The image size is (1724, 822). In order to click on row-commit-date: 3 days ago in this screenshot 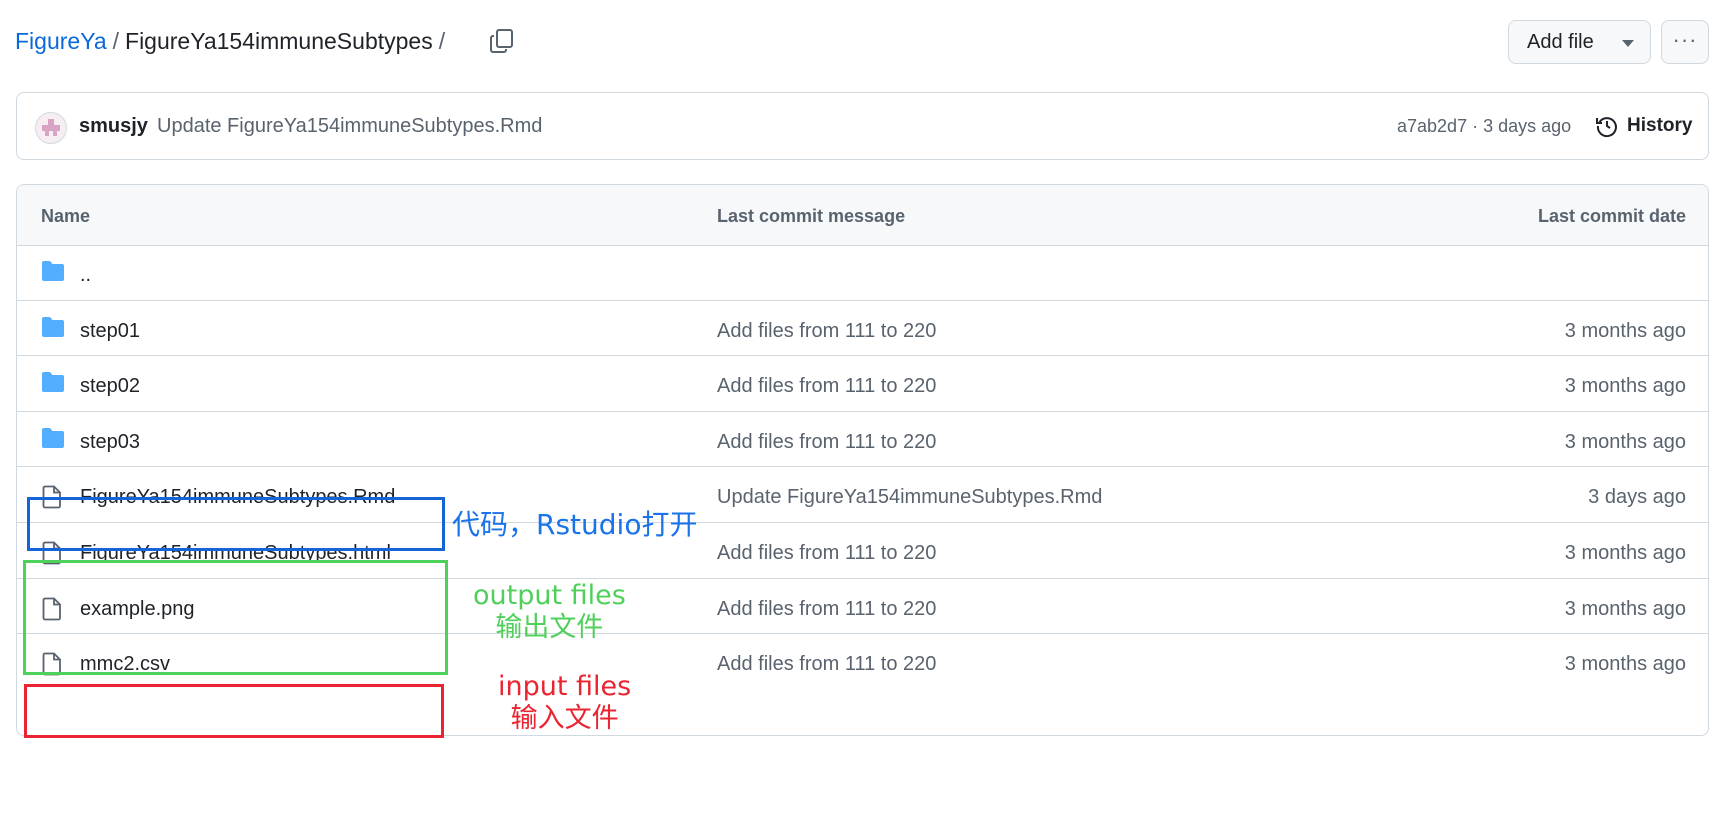, I will do `click(1637, 497)`.